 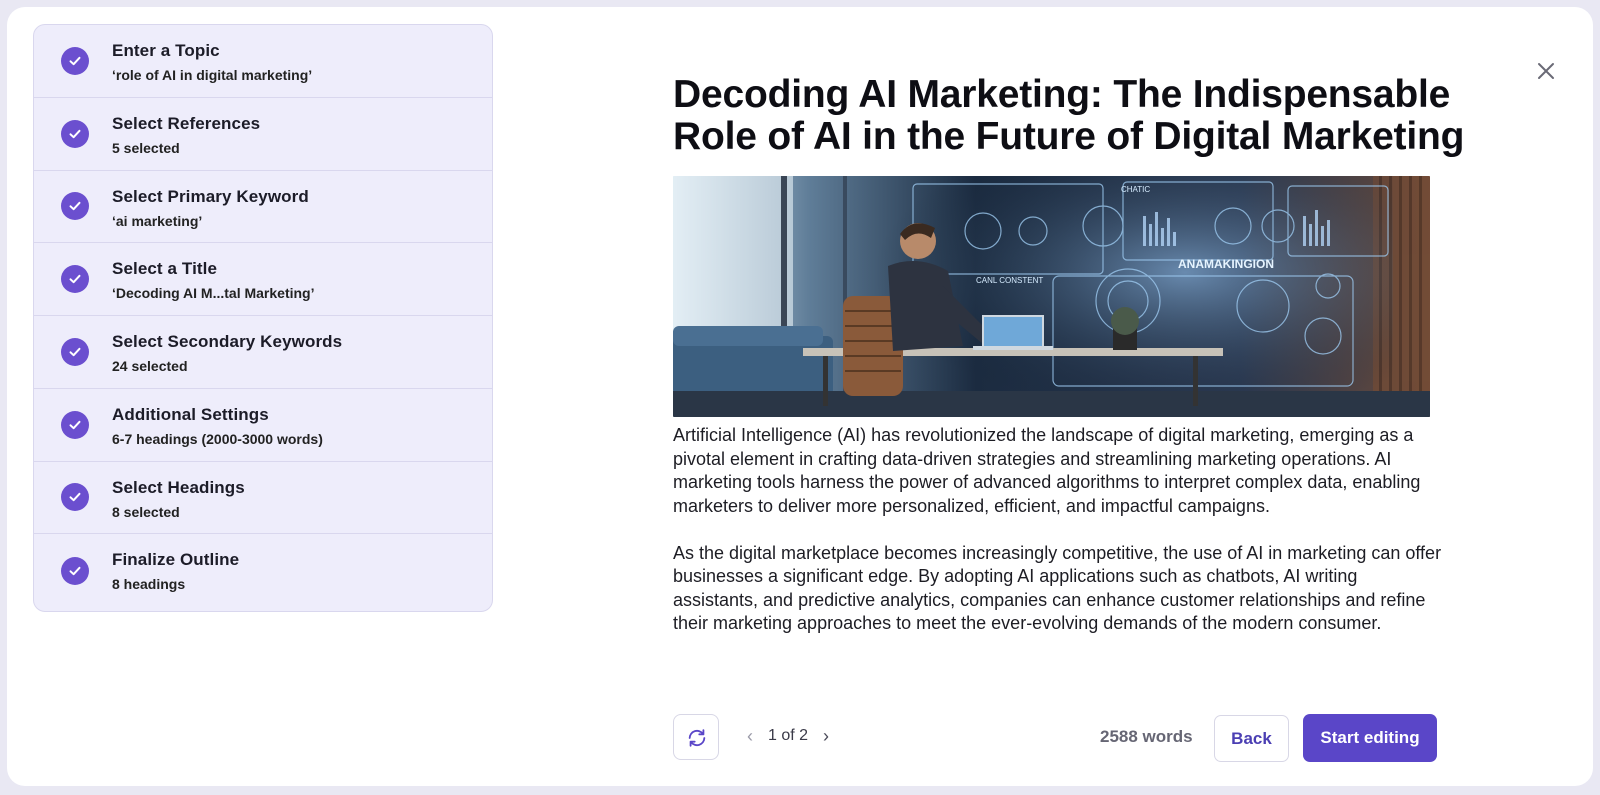 What do you see at coordinates (157, 220) in the screenshot?
I see `step-subtitle: ‘ai marketing’` at bounding box center [157, 220].